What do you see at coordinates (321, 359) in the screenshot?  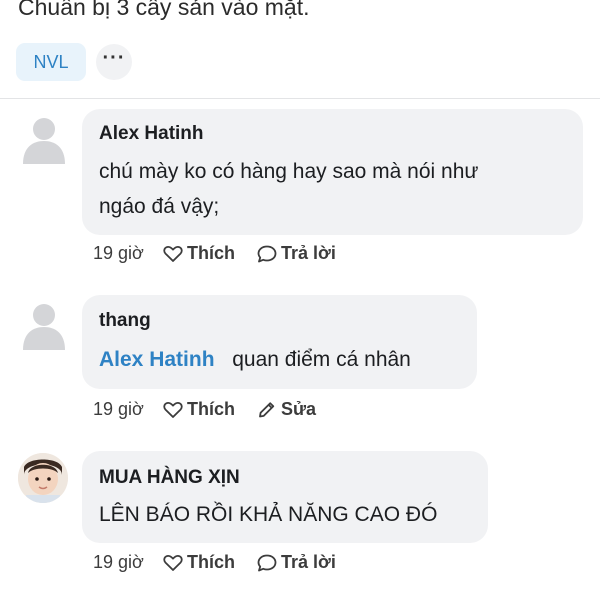 I see `comment-body: quan điểm cá nhân` at bounding box center [321, 359].